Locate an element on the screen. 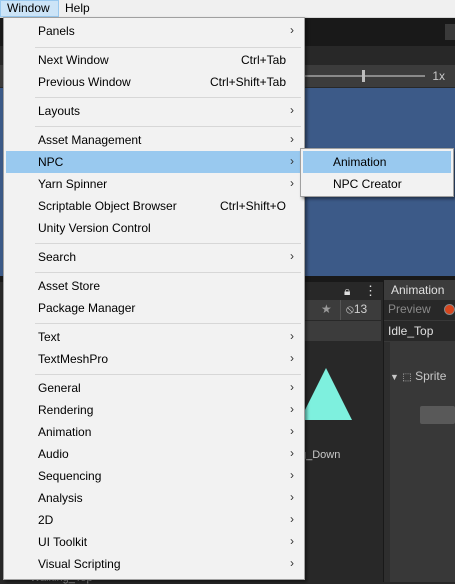  menu-item-label: Previous Window is located at coordinates (84, 82).